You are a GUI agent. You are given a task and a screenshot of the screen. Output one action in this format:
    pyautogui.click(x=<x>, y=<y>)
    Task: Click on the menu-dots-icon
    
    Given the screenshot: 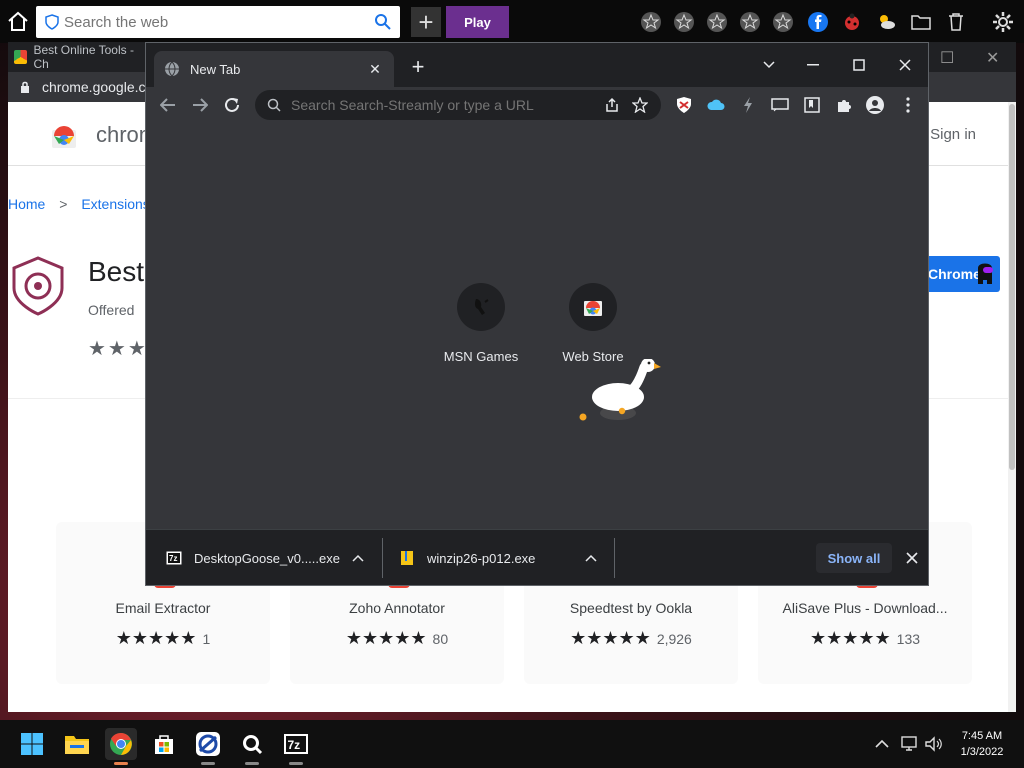 What is the action you would take?
    pyautogui.click(x=908, y=105)
    